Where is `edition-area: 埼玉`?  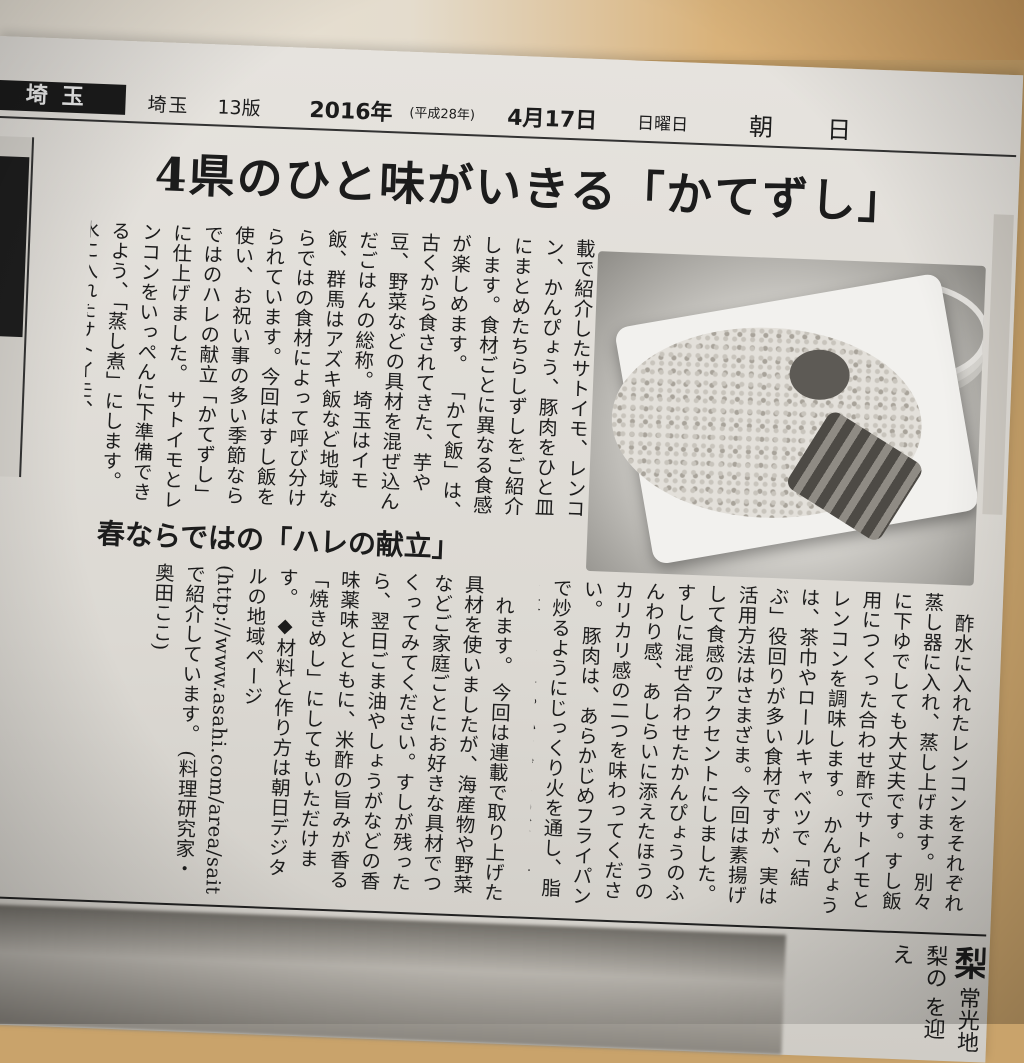 edition-area: 埼玉 is located at coordinates (168, 105).